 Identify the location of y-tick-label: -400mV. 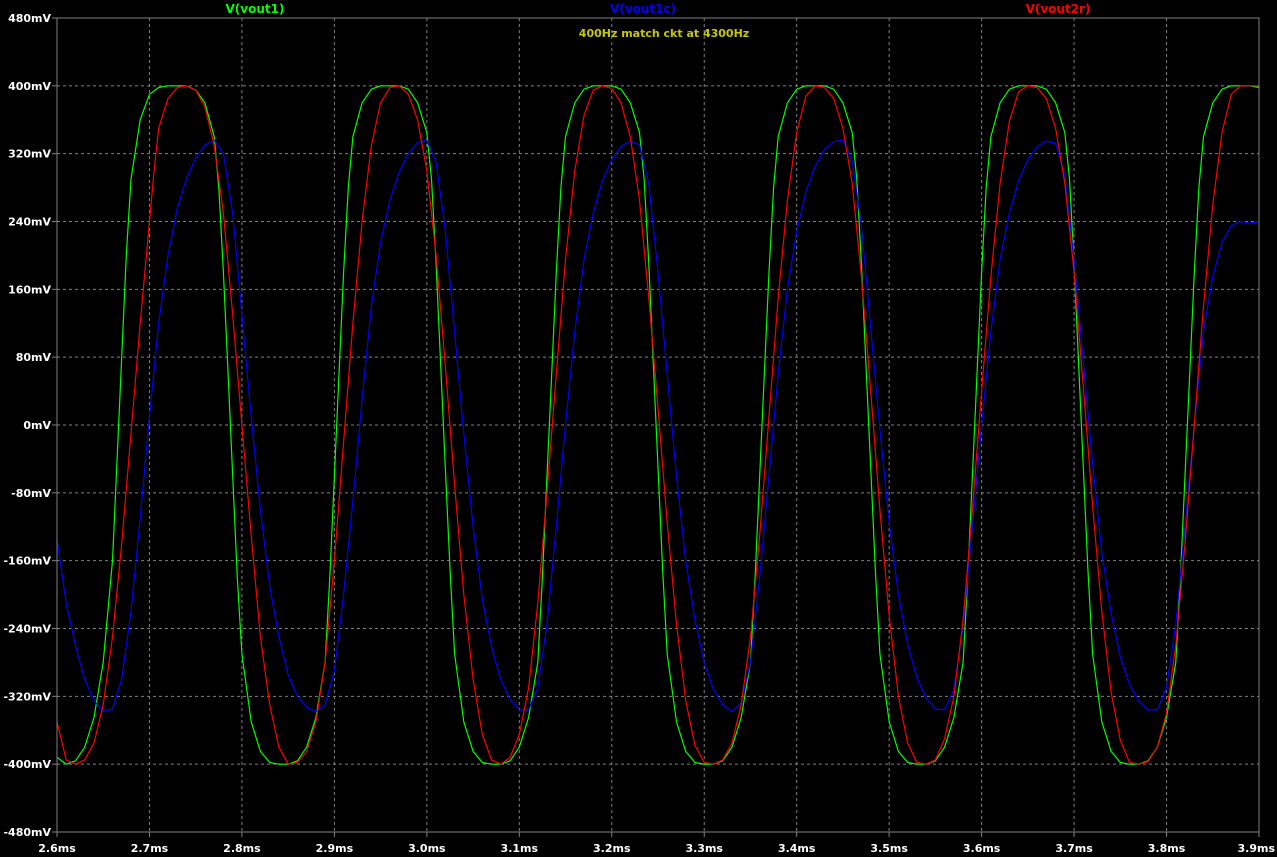
(27, 764).